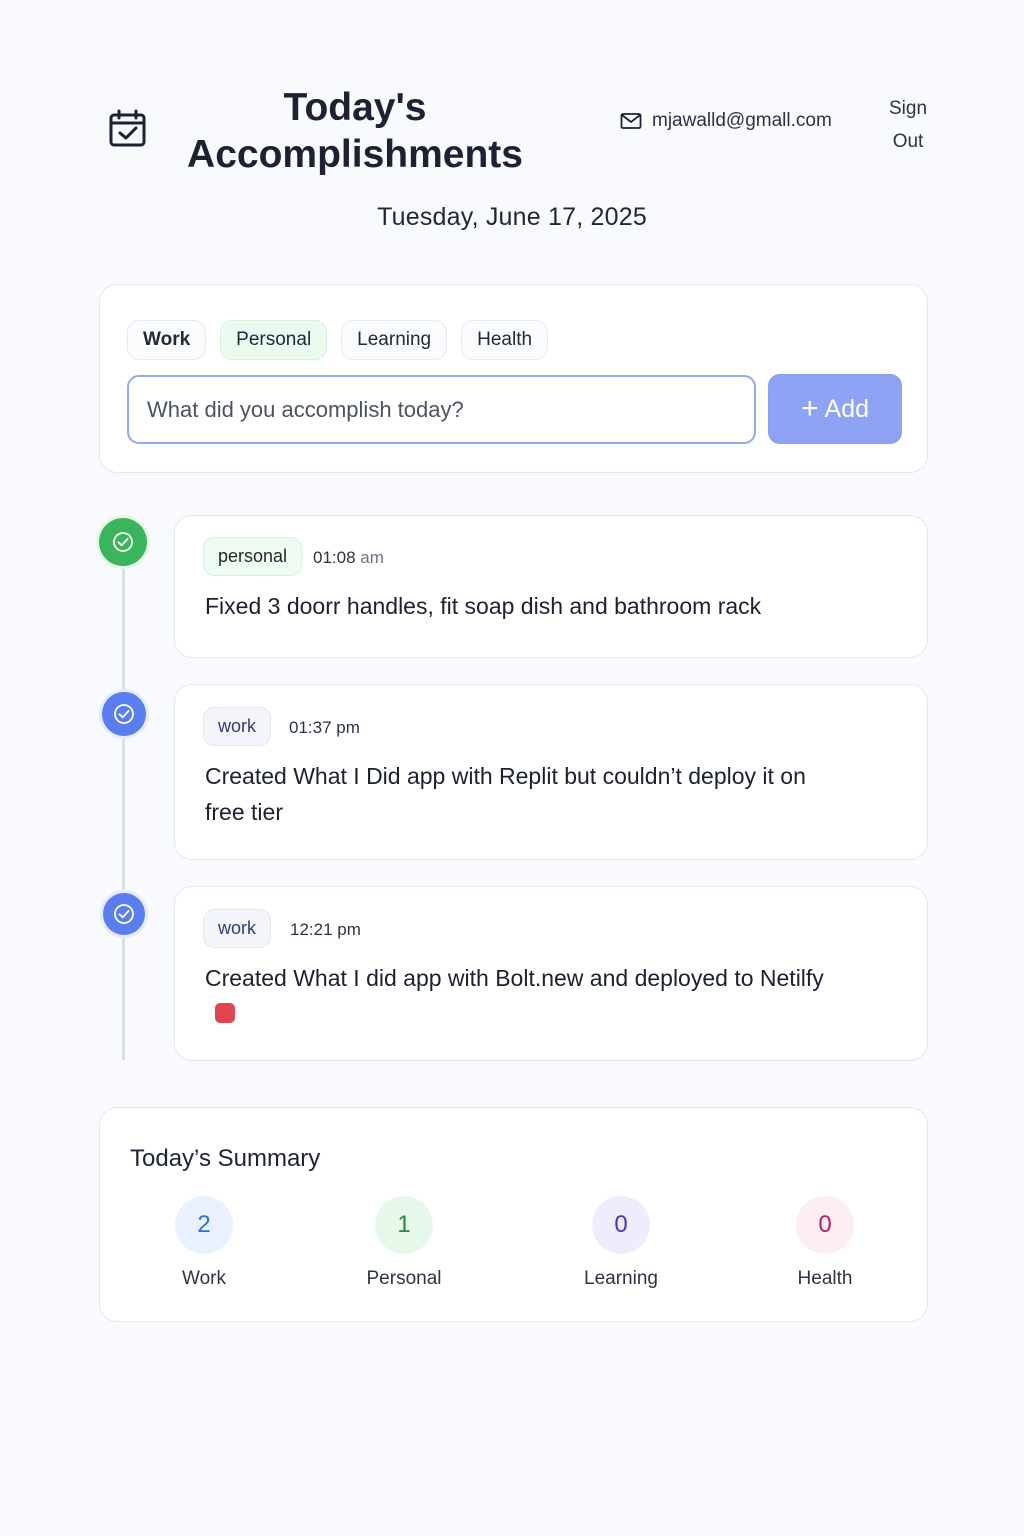  Describe the element at coordinates (505, 340) in the screenshot. I see `category-chip-health: Health` at that location.